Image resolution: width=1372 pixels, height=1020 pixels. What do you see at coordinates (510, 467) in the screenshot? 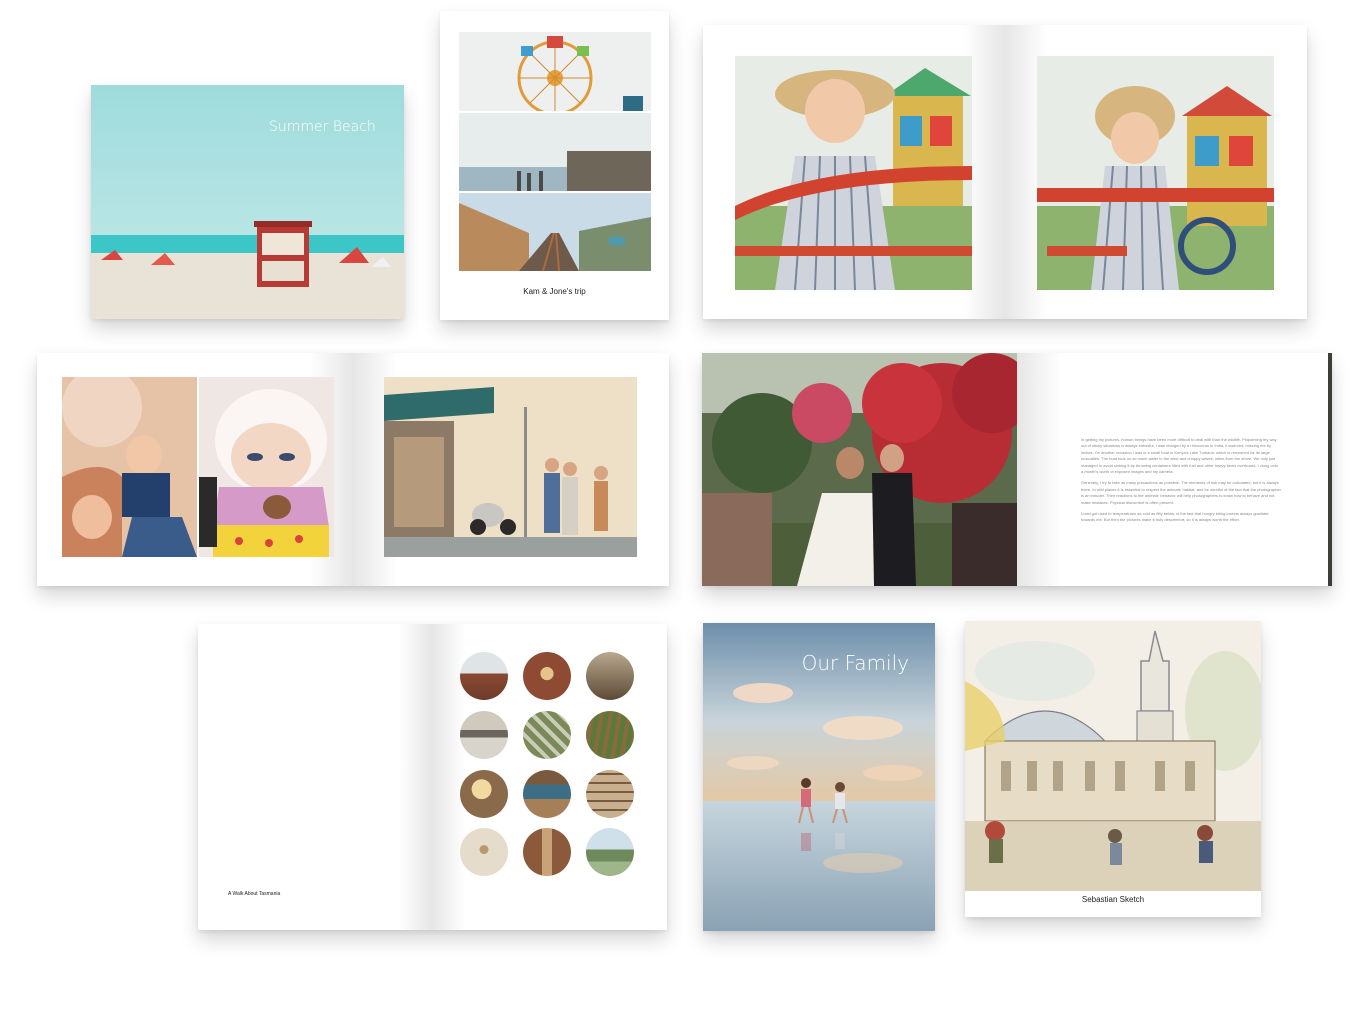
I see `scooter-photo` at bounding box center [510, 467].